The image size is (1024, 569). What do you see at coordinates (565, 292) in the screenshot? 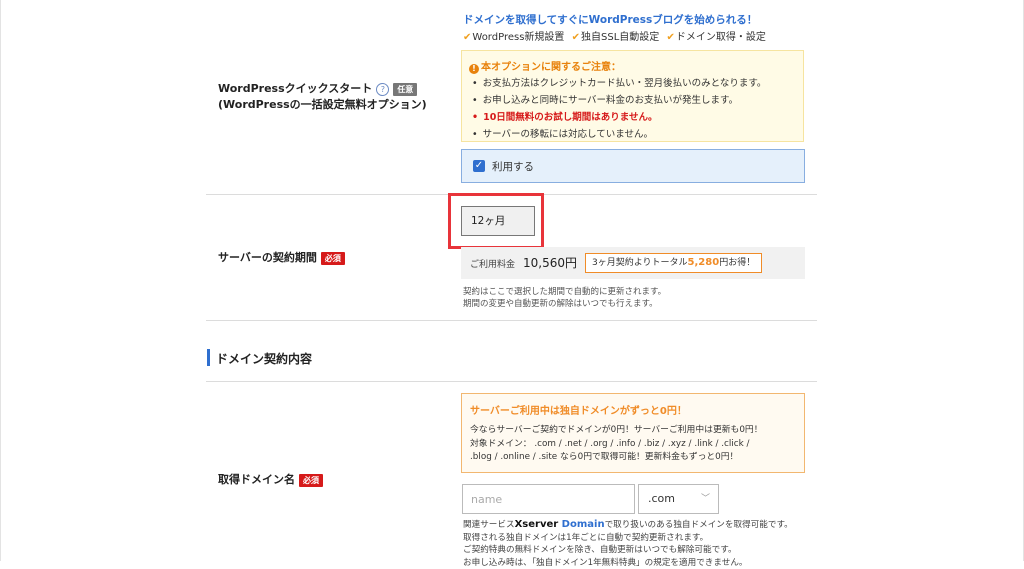
I see `period-note-line: 契約はここで選択した期間で自動的に更新されます。` at bounding box center [565, 292].